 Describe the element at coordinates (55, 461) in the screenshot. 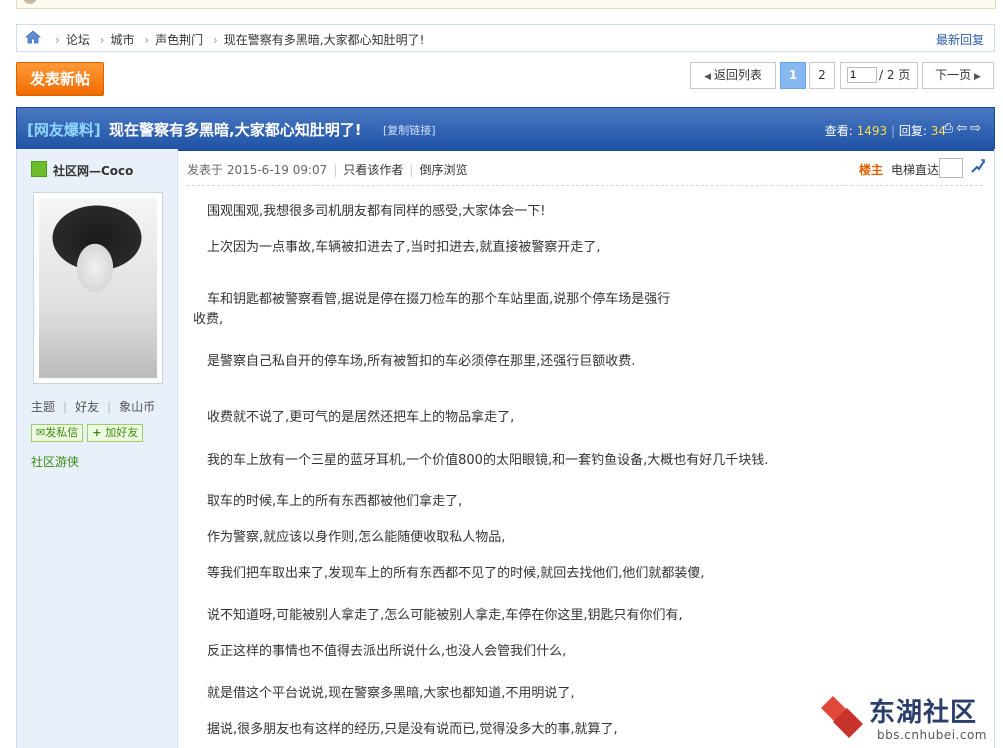

I see `author-rank: 社区游侠` at that location.